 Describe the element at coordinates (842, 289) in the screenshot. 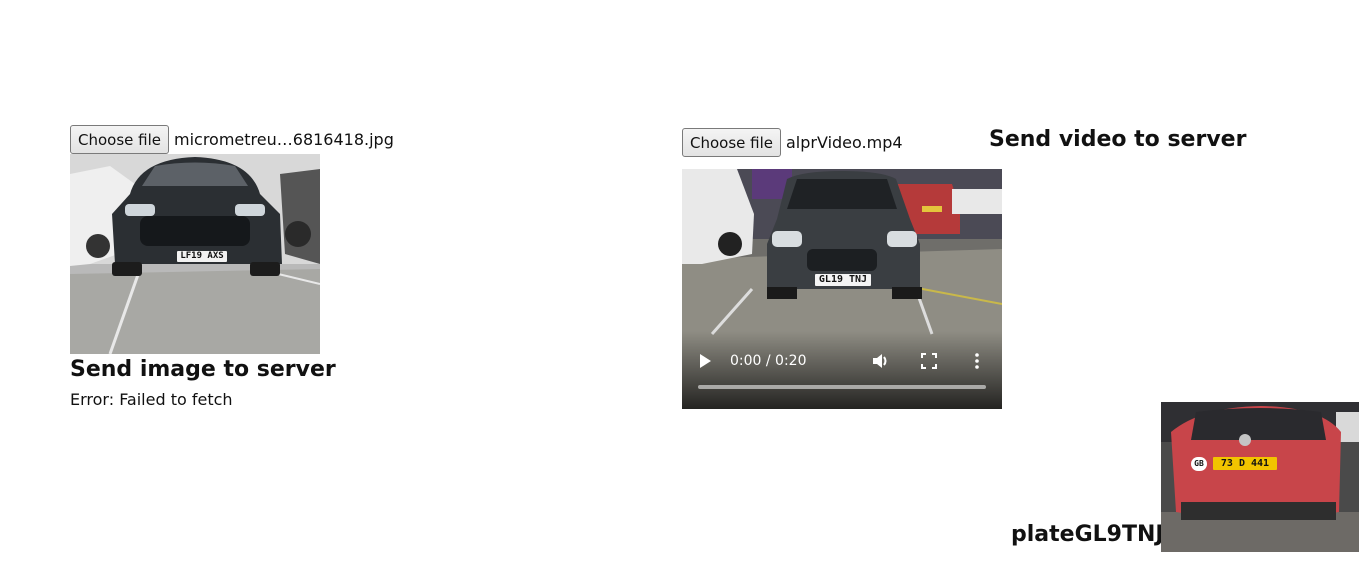

I see `video-player: GL19 TNJ 0:00 / 0:20` at that location.